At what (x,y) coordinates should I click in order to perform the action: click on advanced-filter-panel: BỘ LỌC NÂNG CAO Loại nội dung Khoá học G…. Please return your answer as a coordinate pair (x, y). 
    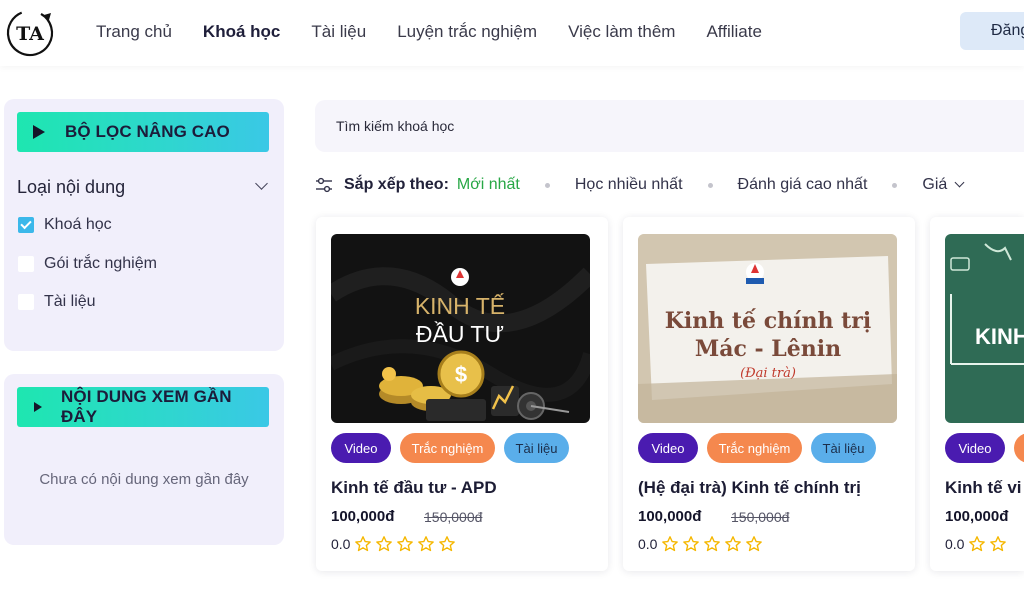
    Looking at the image, I should click on (144, 225).